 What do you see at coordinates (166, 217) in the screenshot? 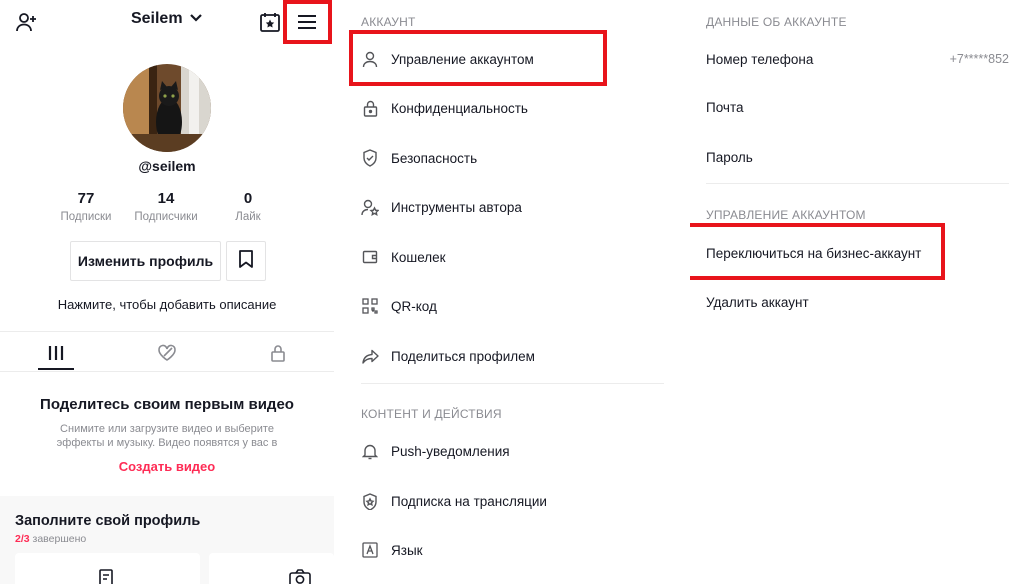
I see `stat-followers-label: Подписчики` at bounding box center [166, 217].